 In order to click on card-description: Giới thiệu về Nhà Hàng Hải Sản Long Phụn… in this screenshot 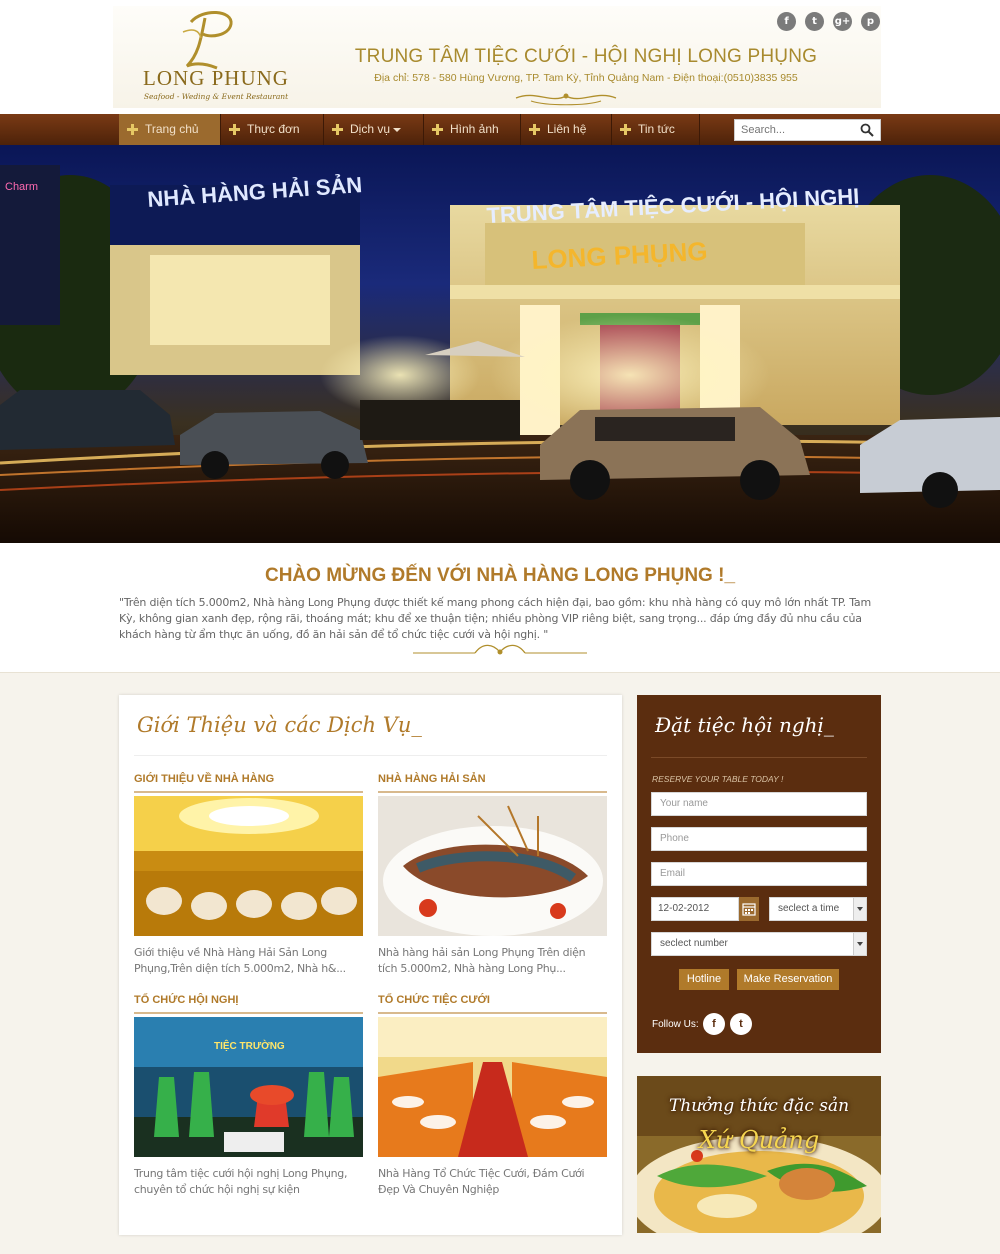, I will do `click(240, 960)`.